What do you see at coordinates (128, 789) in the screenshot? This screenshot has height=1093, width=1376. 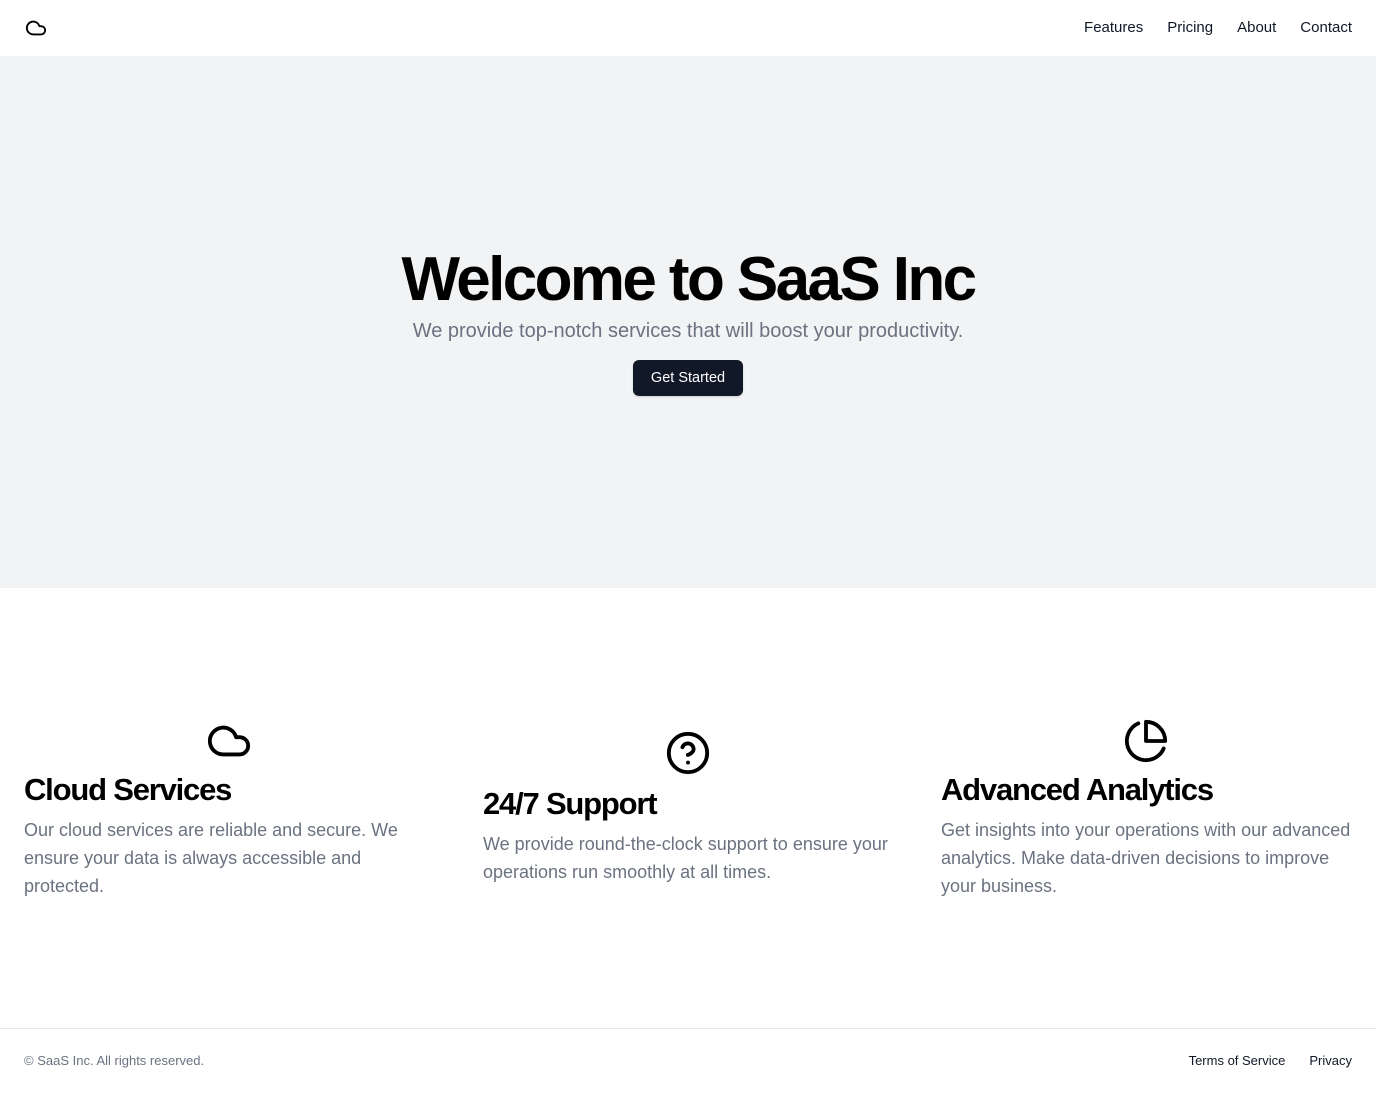 I see `feature-title: Cloud Services` at bounding box center [128, 789].